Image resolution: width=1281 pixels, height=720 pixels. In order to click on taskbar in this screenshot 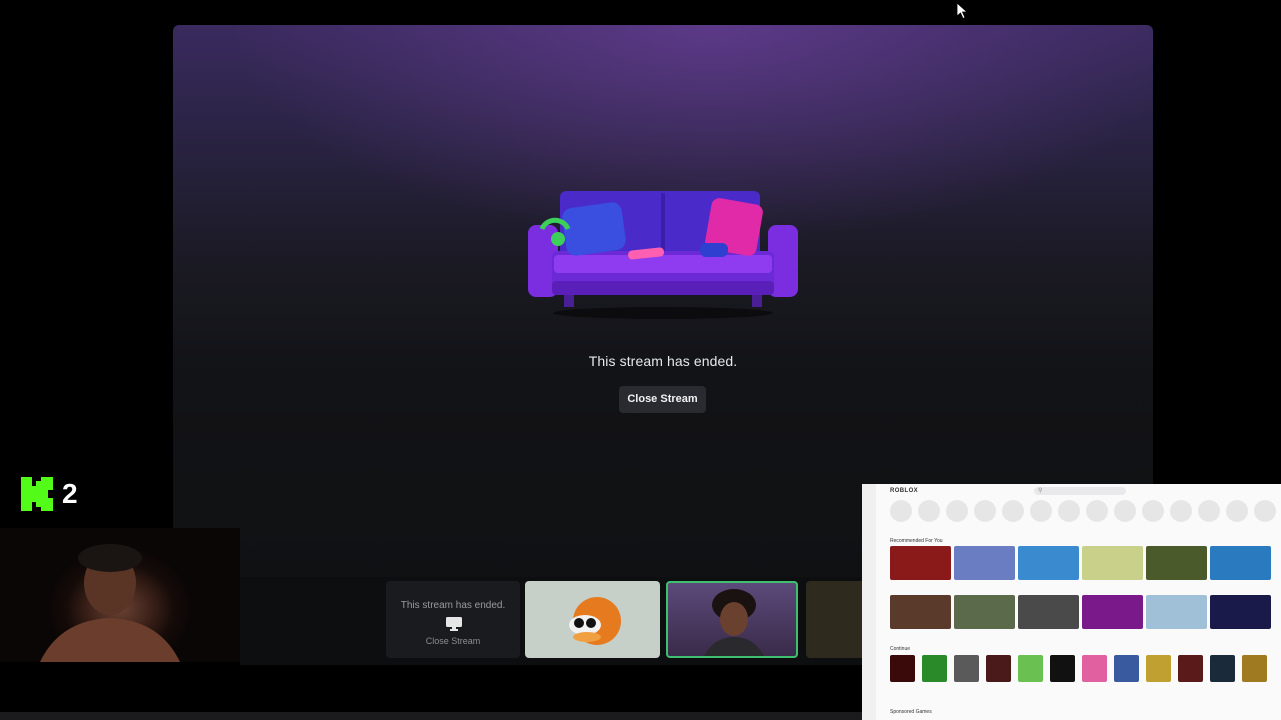, I will do `click(431, 716)`.